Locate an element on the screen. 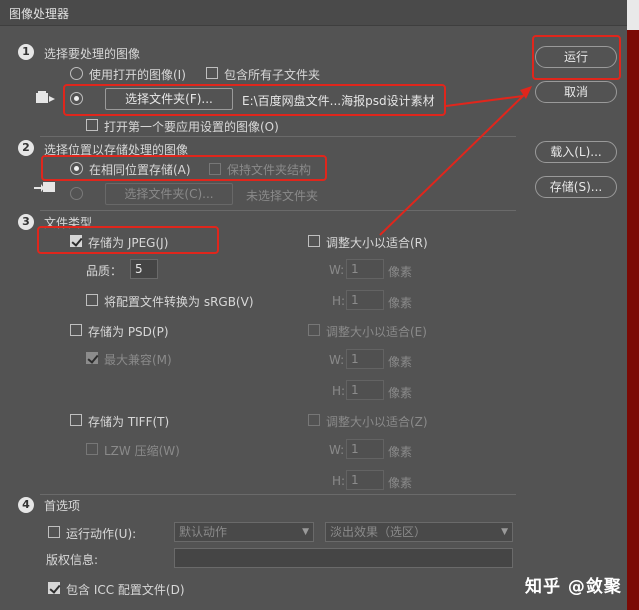  background-strip-top is located at coordinates (633, 15).